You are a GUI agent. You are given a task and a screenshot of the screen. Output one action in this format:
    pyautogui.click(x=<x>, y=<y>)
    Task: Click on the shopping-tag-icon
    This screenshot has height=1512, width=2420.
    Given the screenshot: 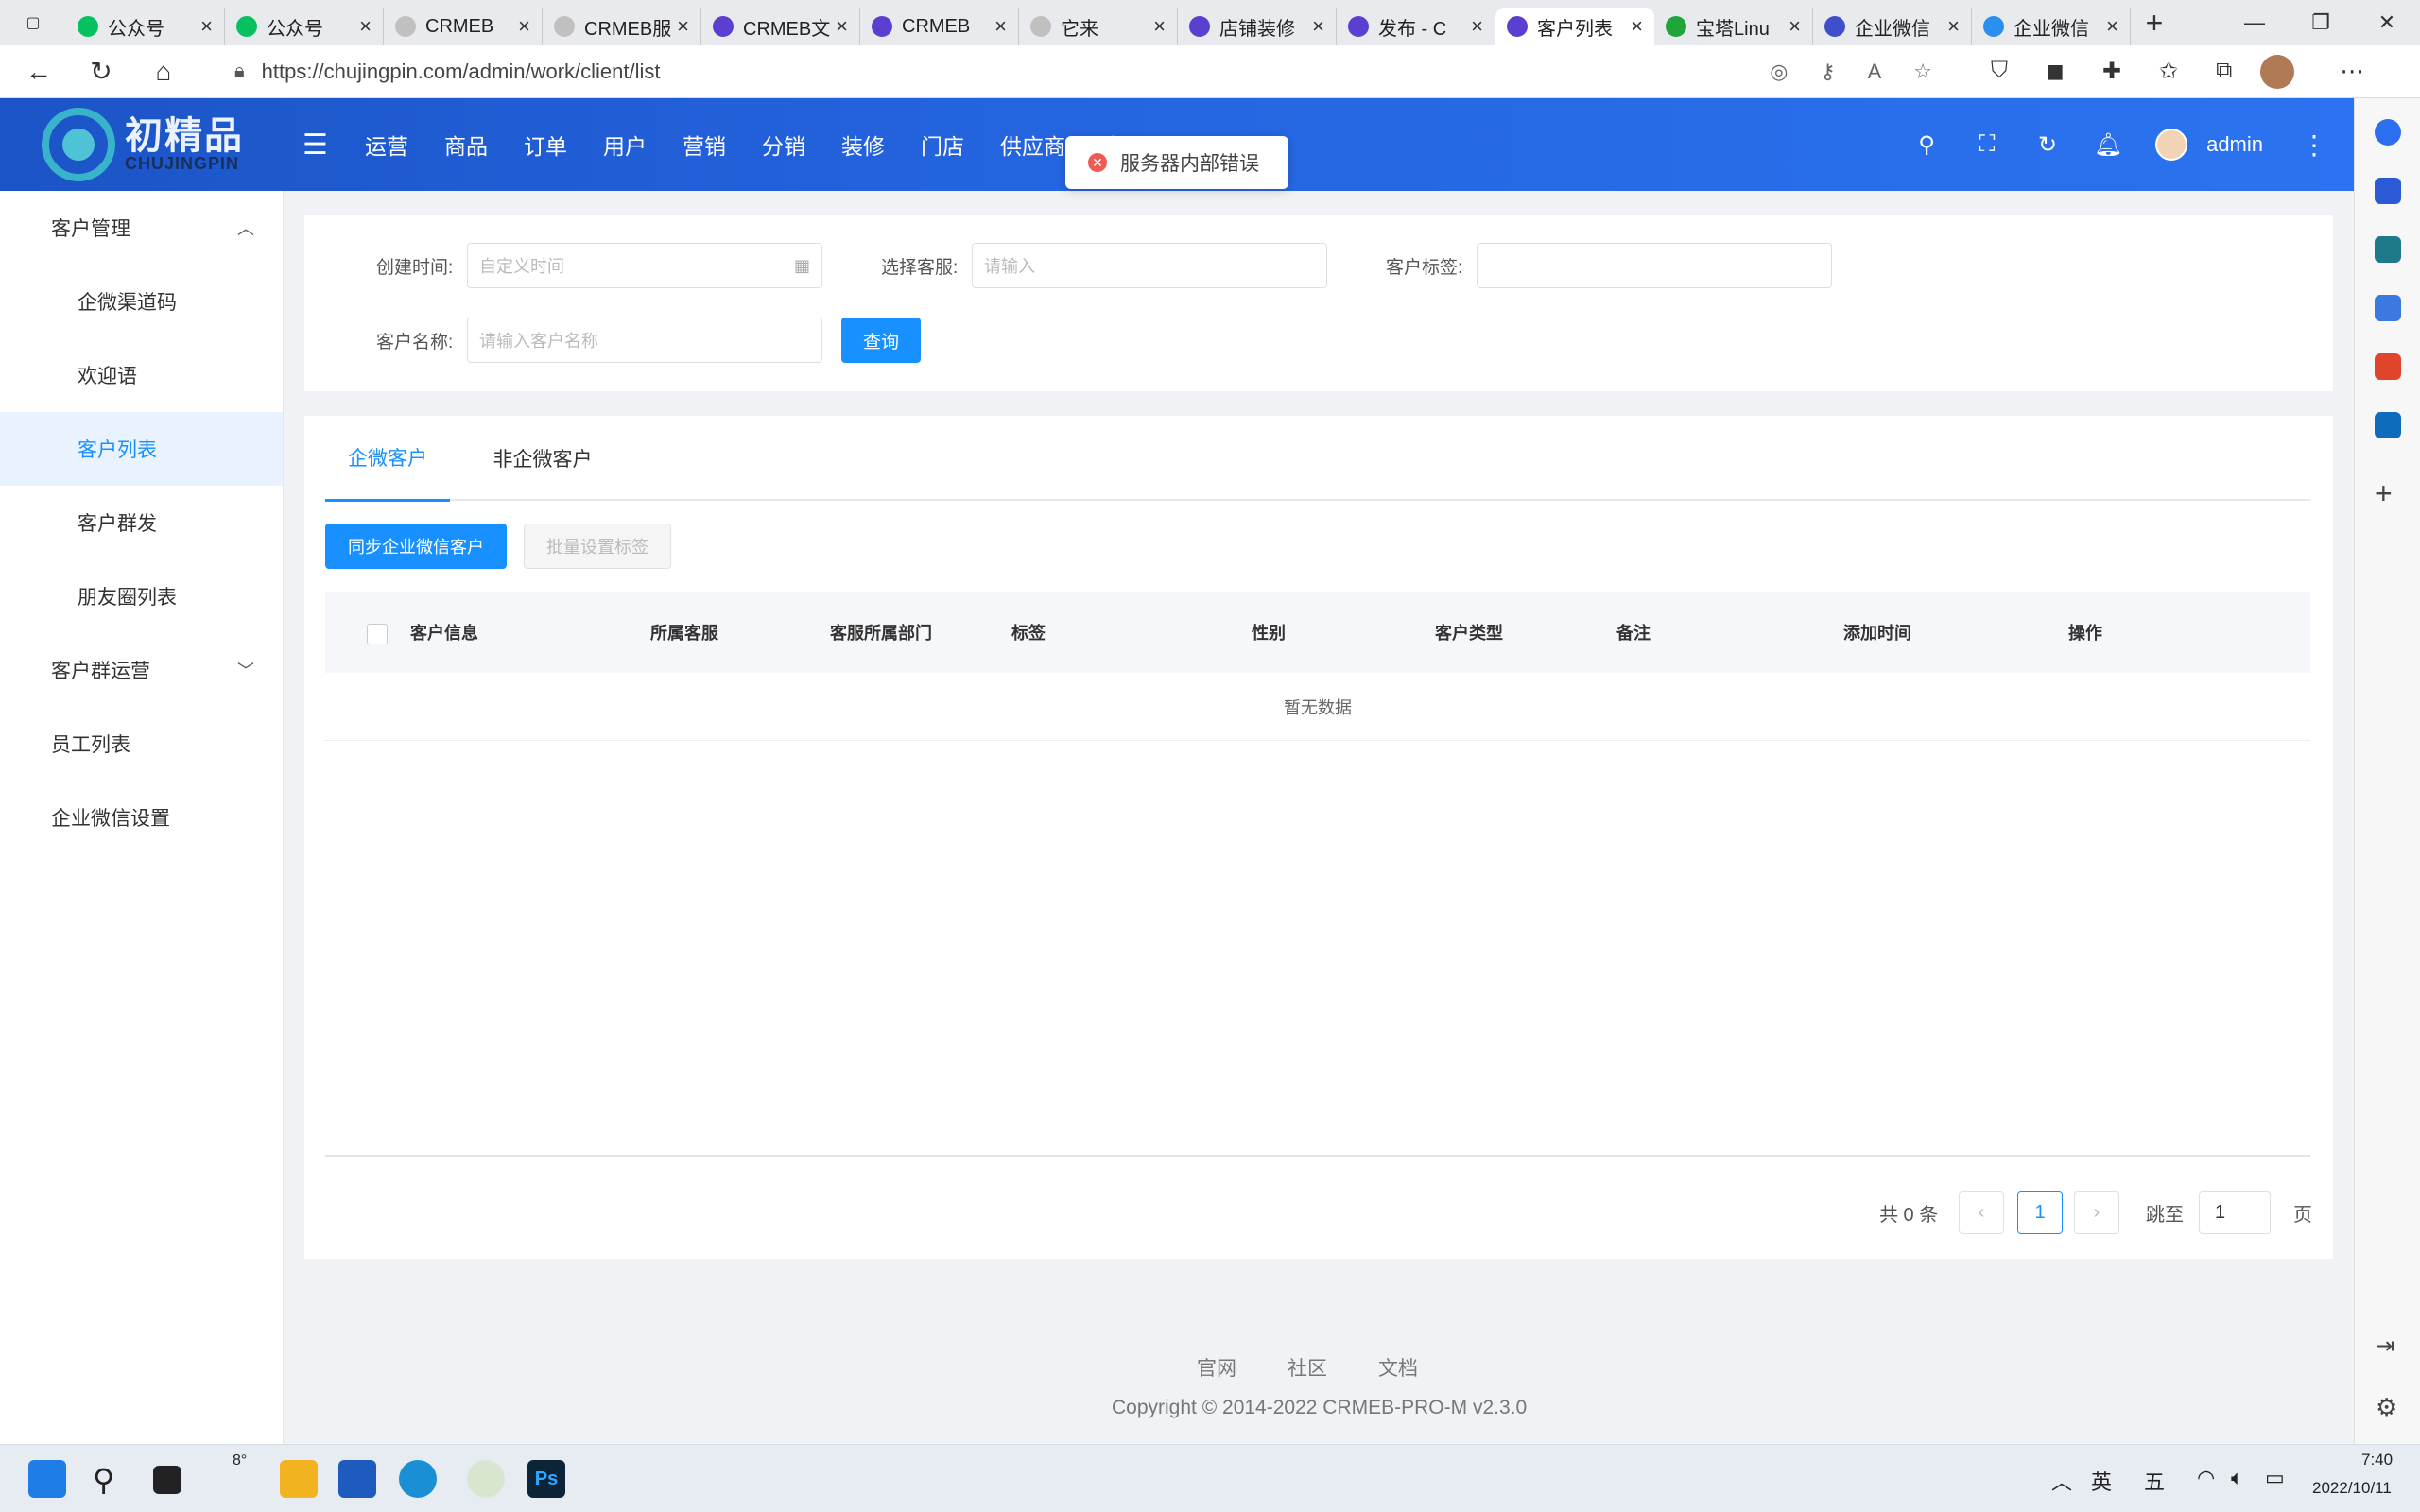 What is the action you would take?
    pyautogui.click(x=2388, y=191)
    